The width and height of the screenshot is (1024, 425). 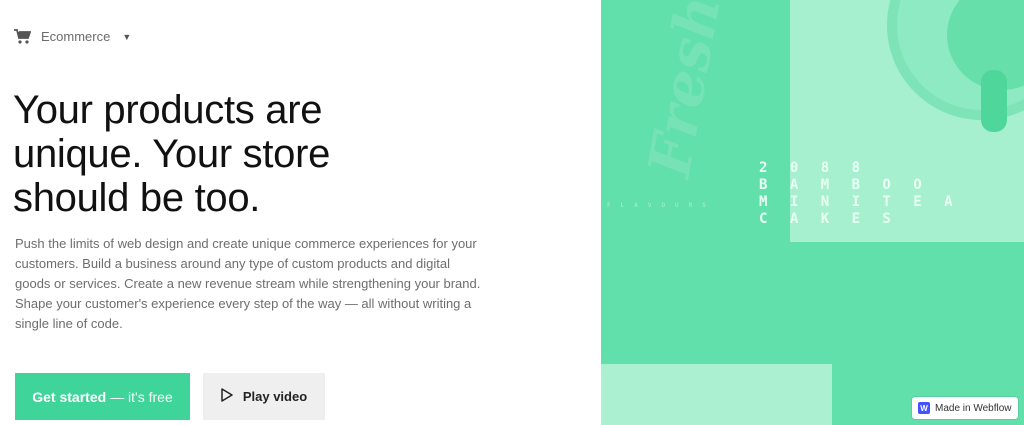 I want to click on get-started-sublabel: — it's free, so click(x=141, y=396).